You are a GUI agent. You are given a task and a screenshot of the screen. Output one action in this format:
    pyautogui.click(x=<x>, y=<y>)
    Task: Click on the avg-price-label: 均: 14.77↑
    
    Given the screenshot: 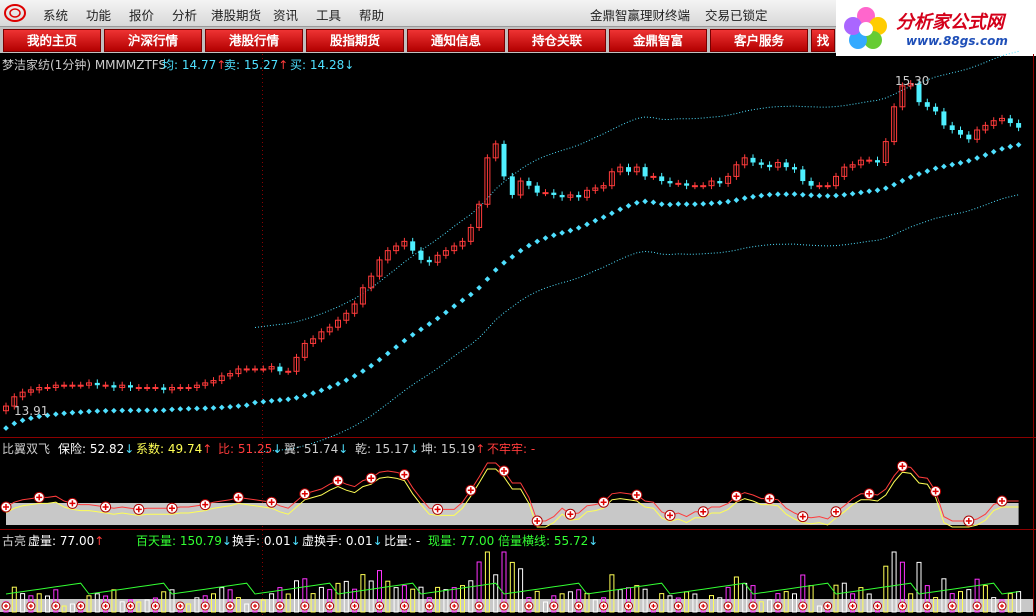 What is the action you would take?
    pyautogui.click(x=194, y=65)
    